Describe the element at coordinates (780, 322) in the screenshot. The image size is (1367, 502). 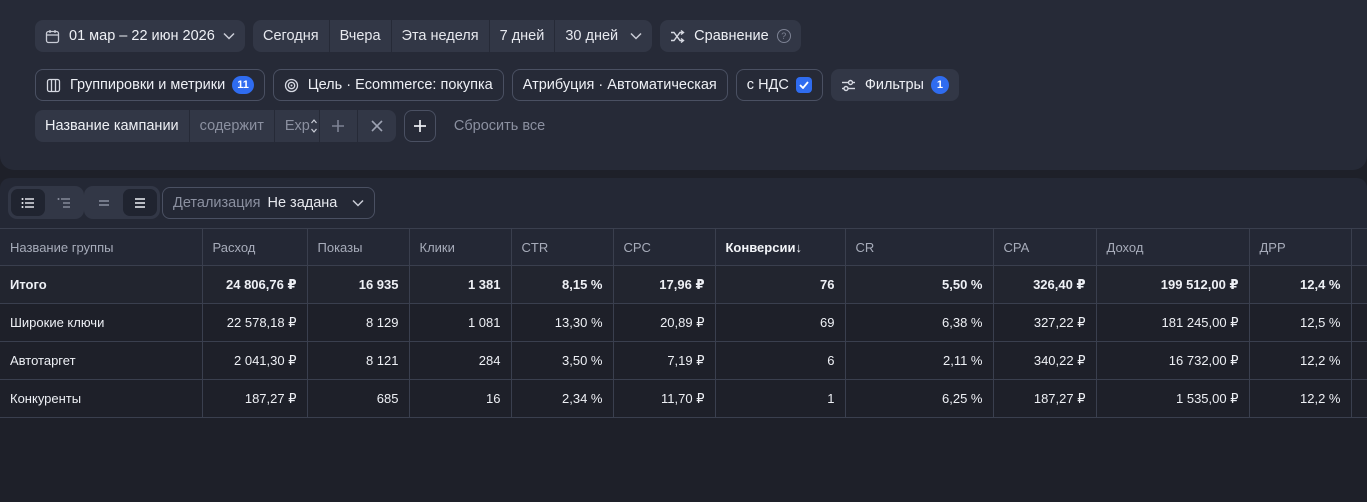
I see `cell: 69` at that location.